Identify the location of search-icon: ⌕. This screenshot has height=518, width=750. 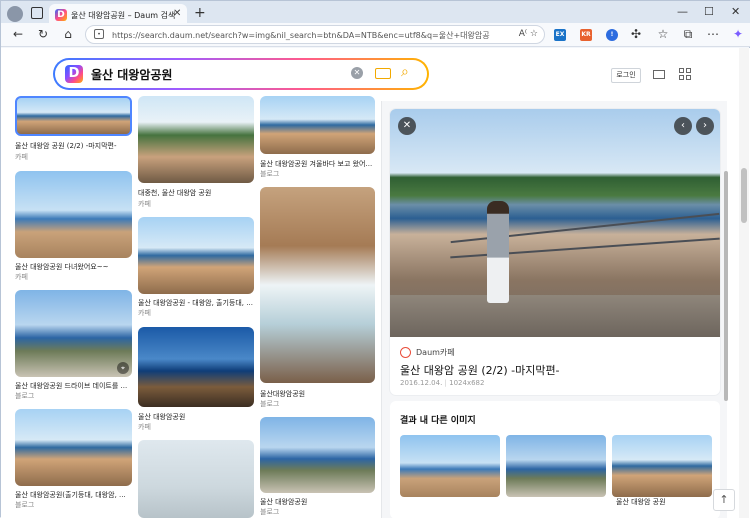
(405, 72).